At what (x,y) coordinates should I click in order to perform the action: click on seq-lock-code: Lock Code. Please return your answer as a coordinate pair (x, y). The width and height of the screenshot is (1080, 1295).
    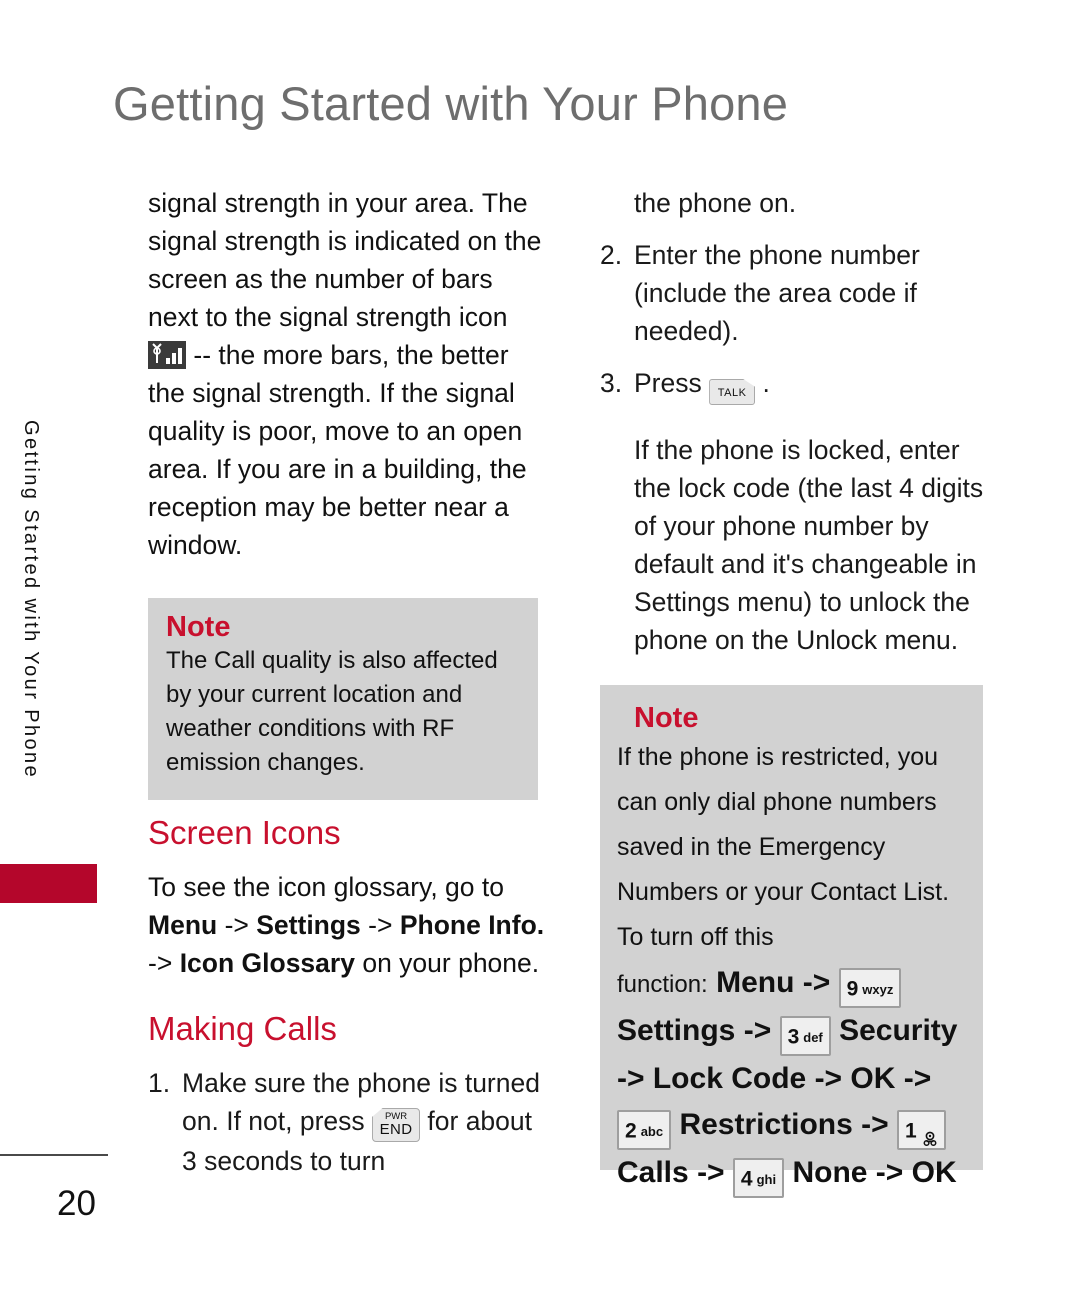
    Looking at the image, I should click on (729, 1078).